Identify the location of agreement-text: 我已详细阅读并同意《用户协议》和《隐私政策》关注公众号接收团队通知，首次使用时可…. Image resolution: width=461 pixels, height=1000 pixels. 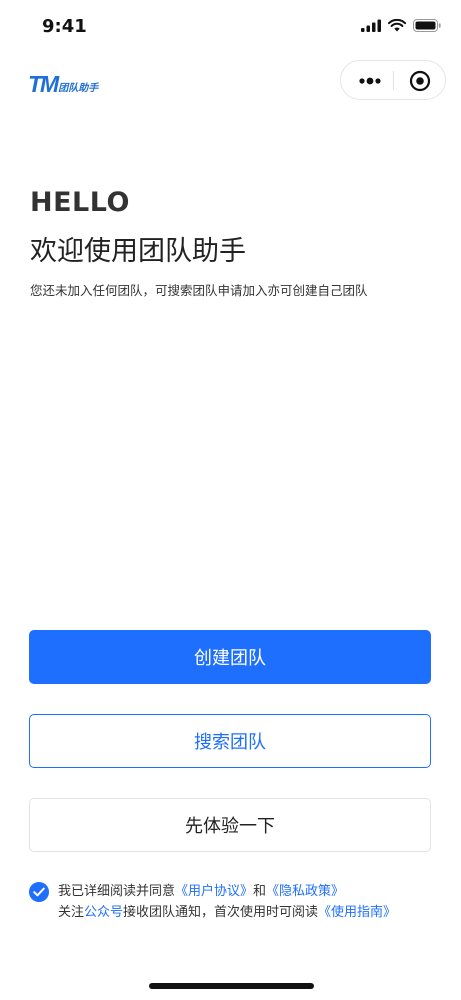
(248, 902).